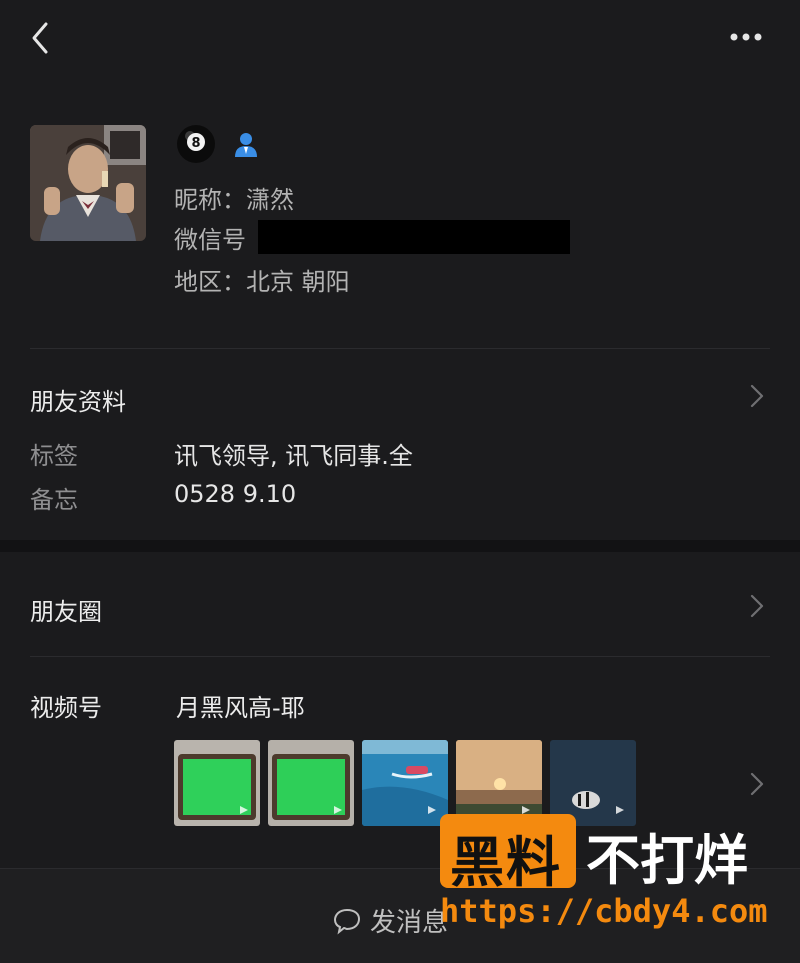  Describe the element at coordinates (240, 708) in the screenshot. I see `channel-name: 月黑风高-耶` at that location.